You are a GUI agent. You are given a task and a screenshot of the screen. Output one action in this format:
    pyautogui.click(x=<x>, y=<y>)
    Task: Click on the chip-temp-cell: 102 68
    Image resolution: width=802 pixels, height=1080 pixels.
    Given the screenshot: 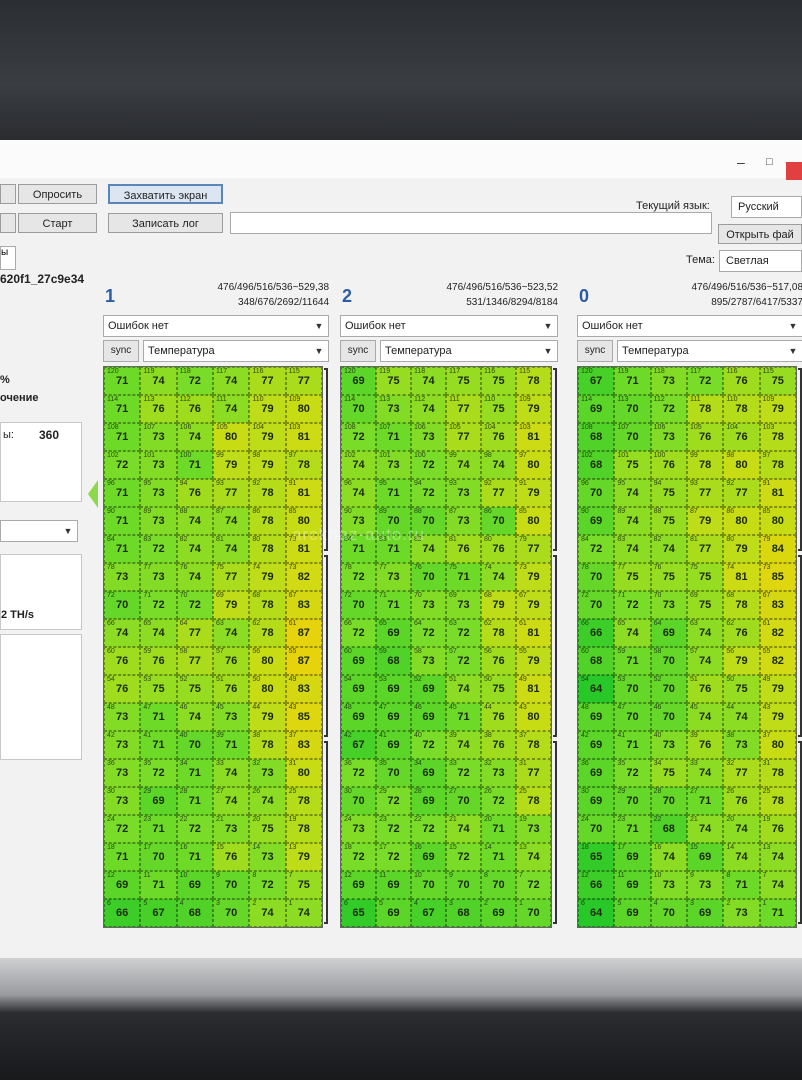 What is the action you would take?
    pyautogui.click(x=596, y=465)
    